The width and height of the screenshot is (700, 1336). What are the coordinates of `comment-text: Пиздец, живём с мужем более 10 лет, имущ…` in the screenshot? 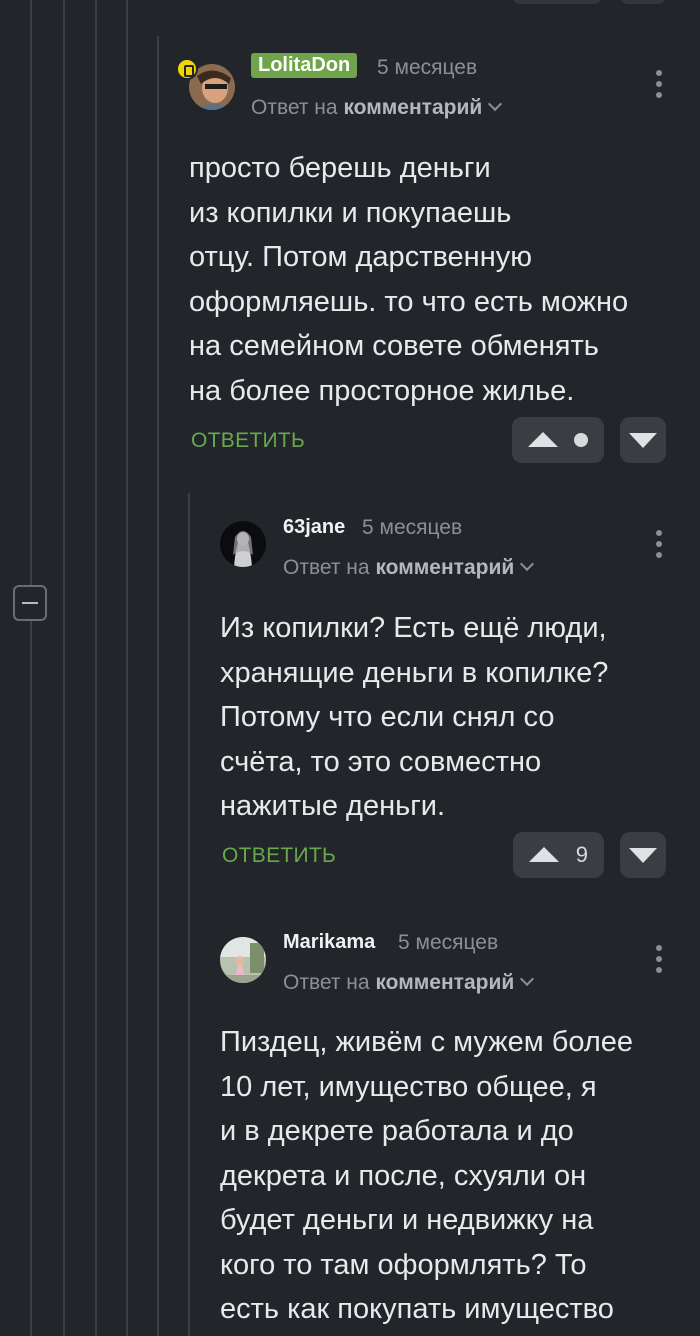 It's located at (427, 1175).